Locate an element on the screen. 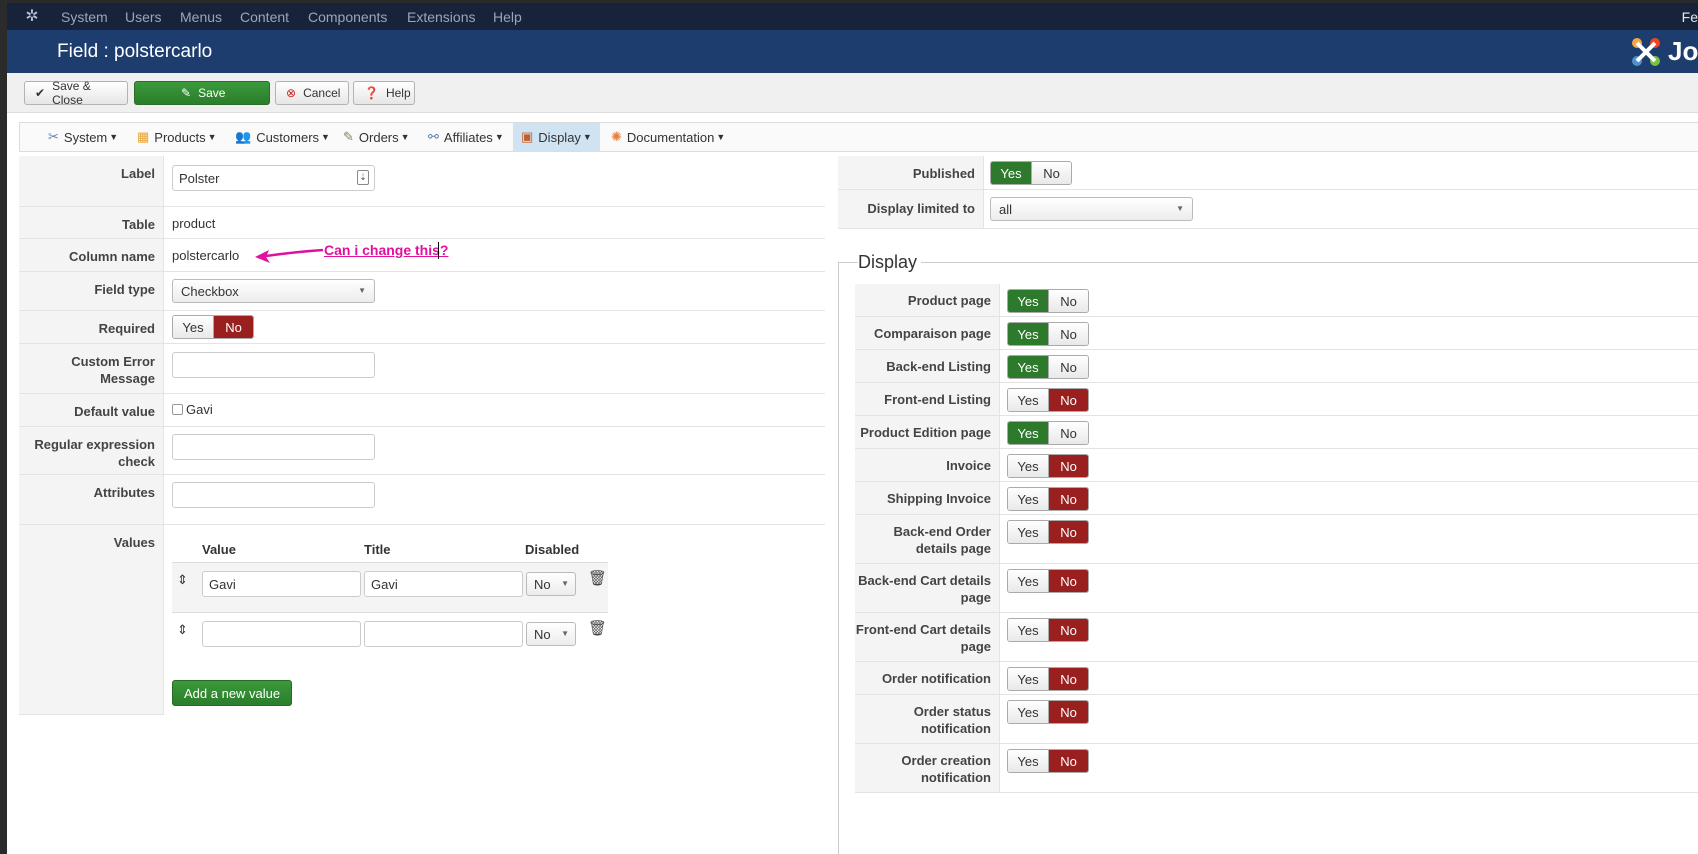 This screenshot has width=1698, height=854. title-input is located at coordinates (443, 634).